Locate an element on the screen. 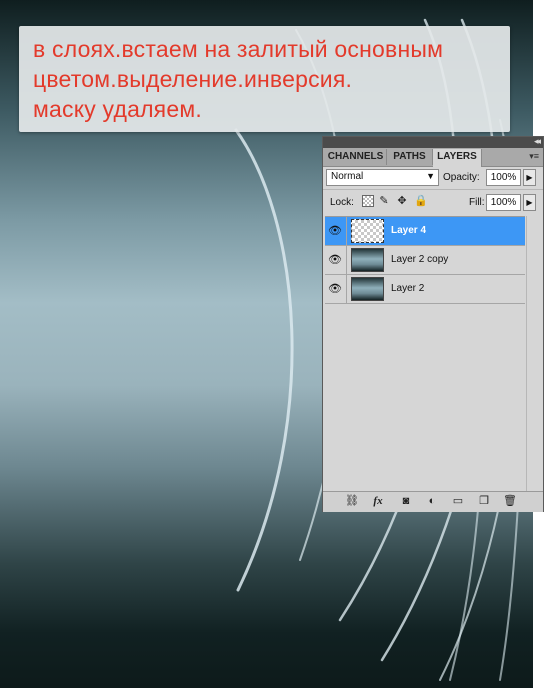 This screenshot has height=700, width=544. lock-all-icon: 🔒 is located at coordinates (421, 201).